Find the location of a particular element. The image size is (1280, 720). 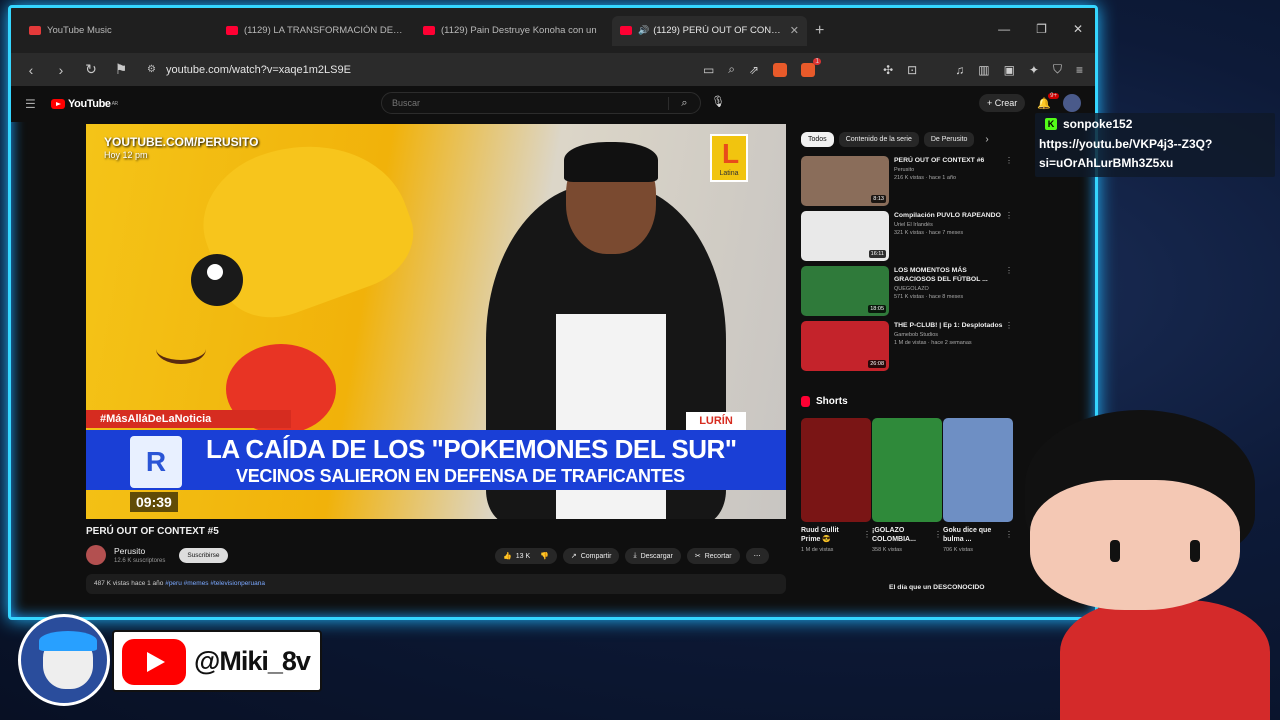

screenshot-icon: ⊡ is located at coordinates (912, 70).